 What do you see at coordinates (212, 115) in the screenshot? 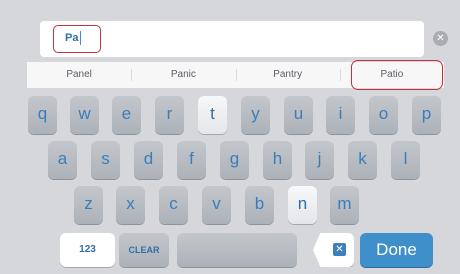
I see `key-t: t` at bounding box center [212, 115].